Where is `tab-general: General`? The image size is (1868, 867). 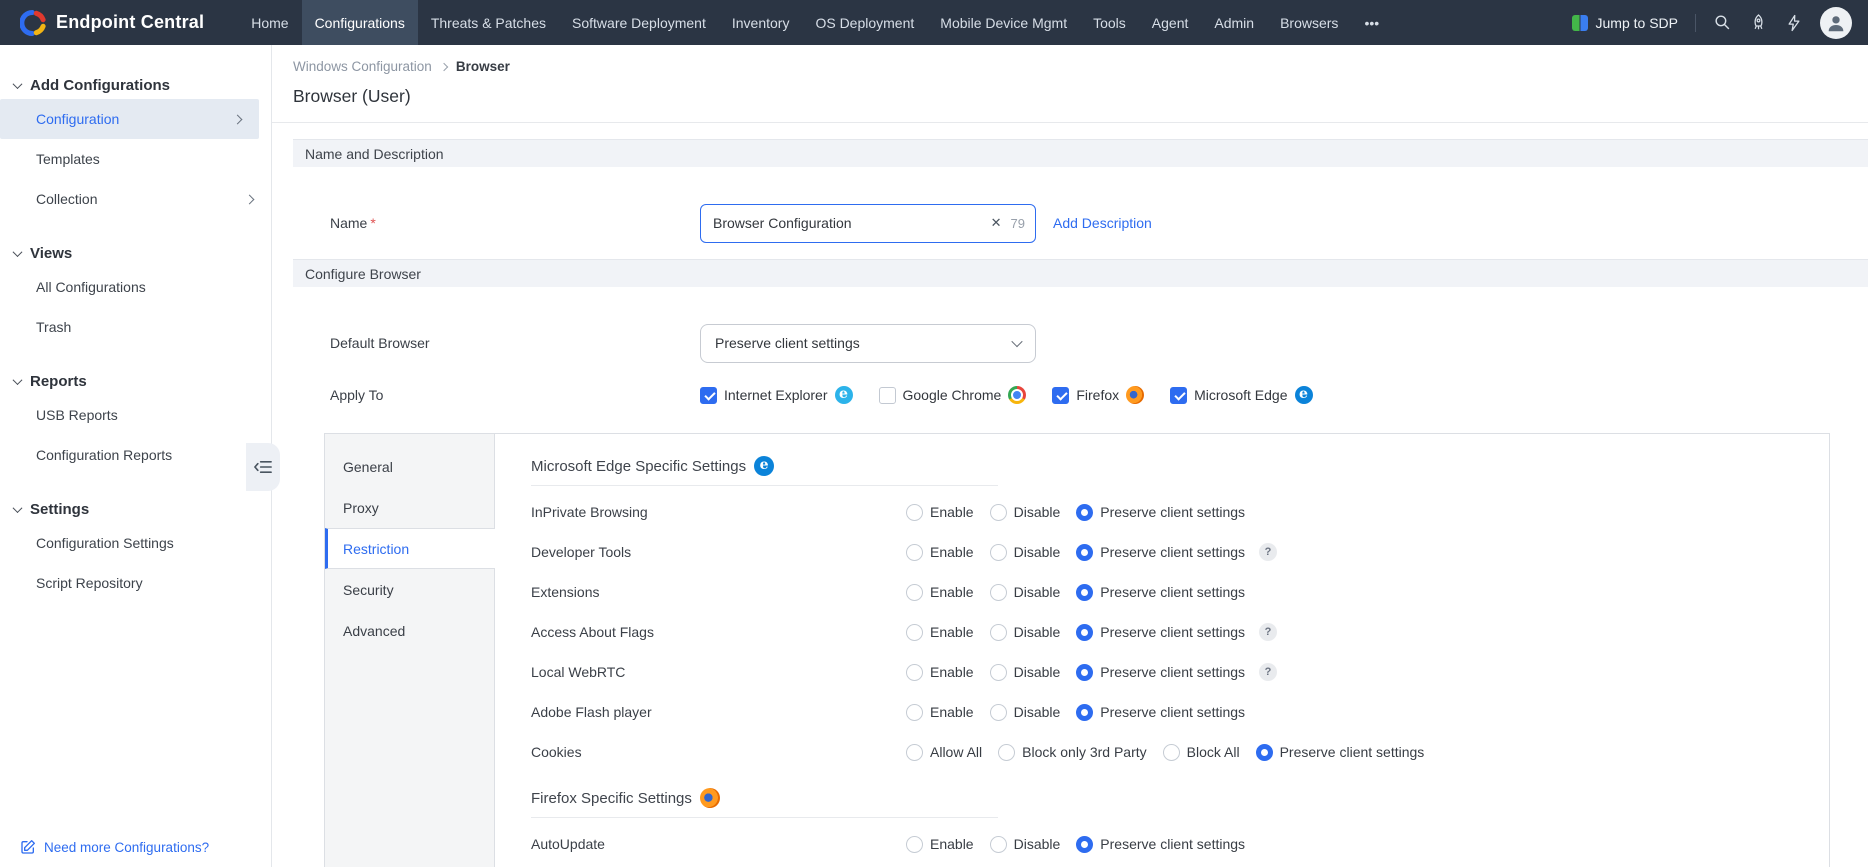 tab-general: General is located at coordinates (409, 466).